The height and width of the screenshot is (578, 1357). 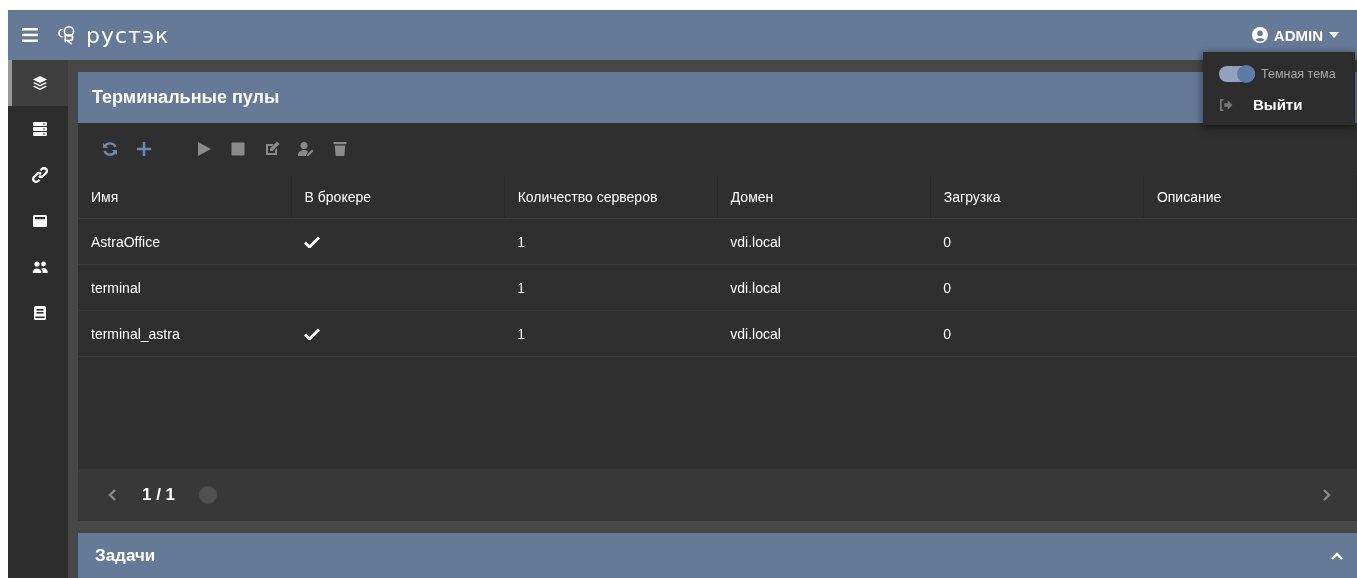 I want to click on previous-page-button, so click(x=112, y=495).